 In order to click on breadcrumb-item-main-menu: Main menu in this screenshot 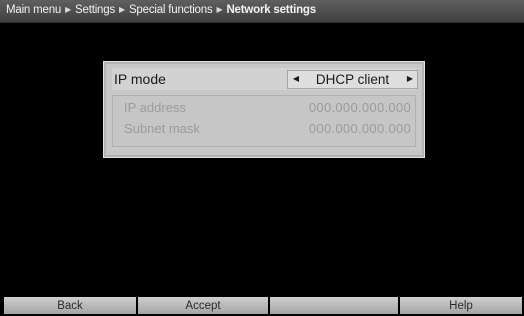, I will do `click(33, 10)`.